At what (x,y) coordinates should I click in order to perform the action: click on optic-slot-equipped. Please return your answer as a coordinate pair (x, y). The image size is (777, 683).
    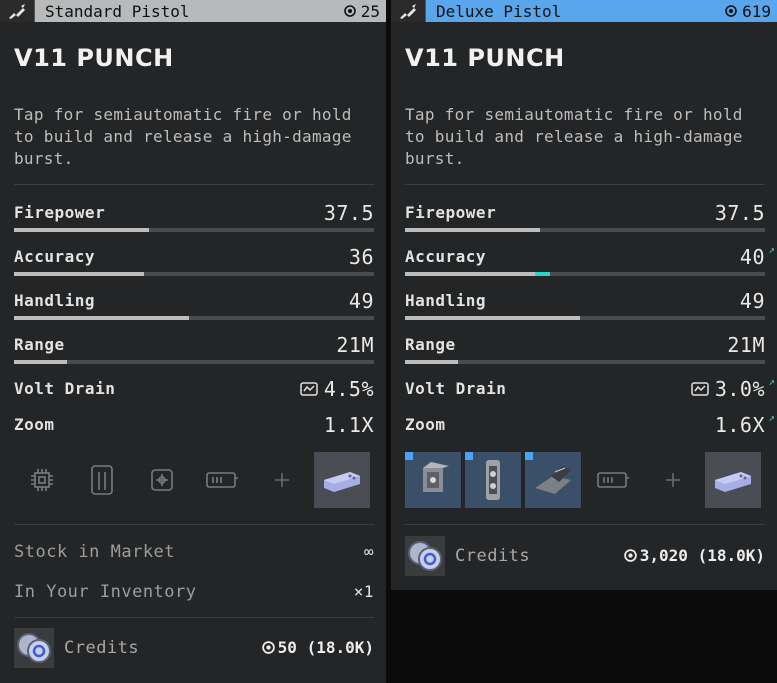
    Looking at the image, I should click on (553, 480).